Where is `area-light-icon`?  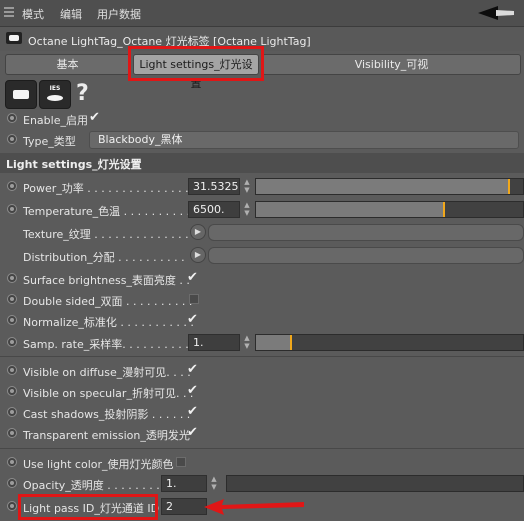 area-light-icon is located at coordinates (21, 94).